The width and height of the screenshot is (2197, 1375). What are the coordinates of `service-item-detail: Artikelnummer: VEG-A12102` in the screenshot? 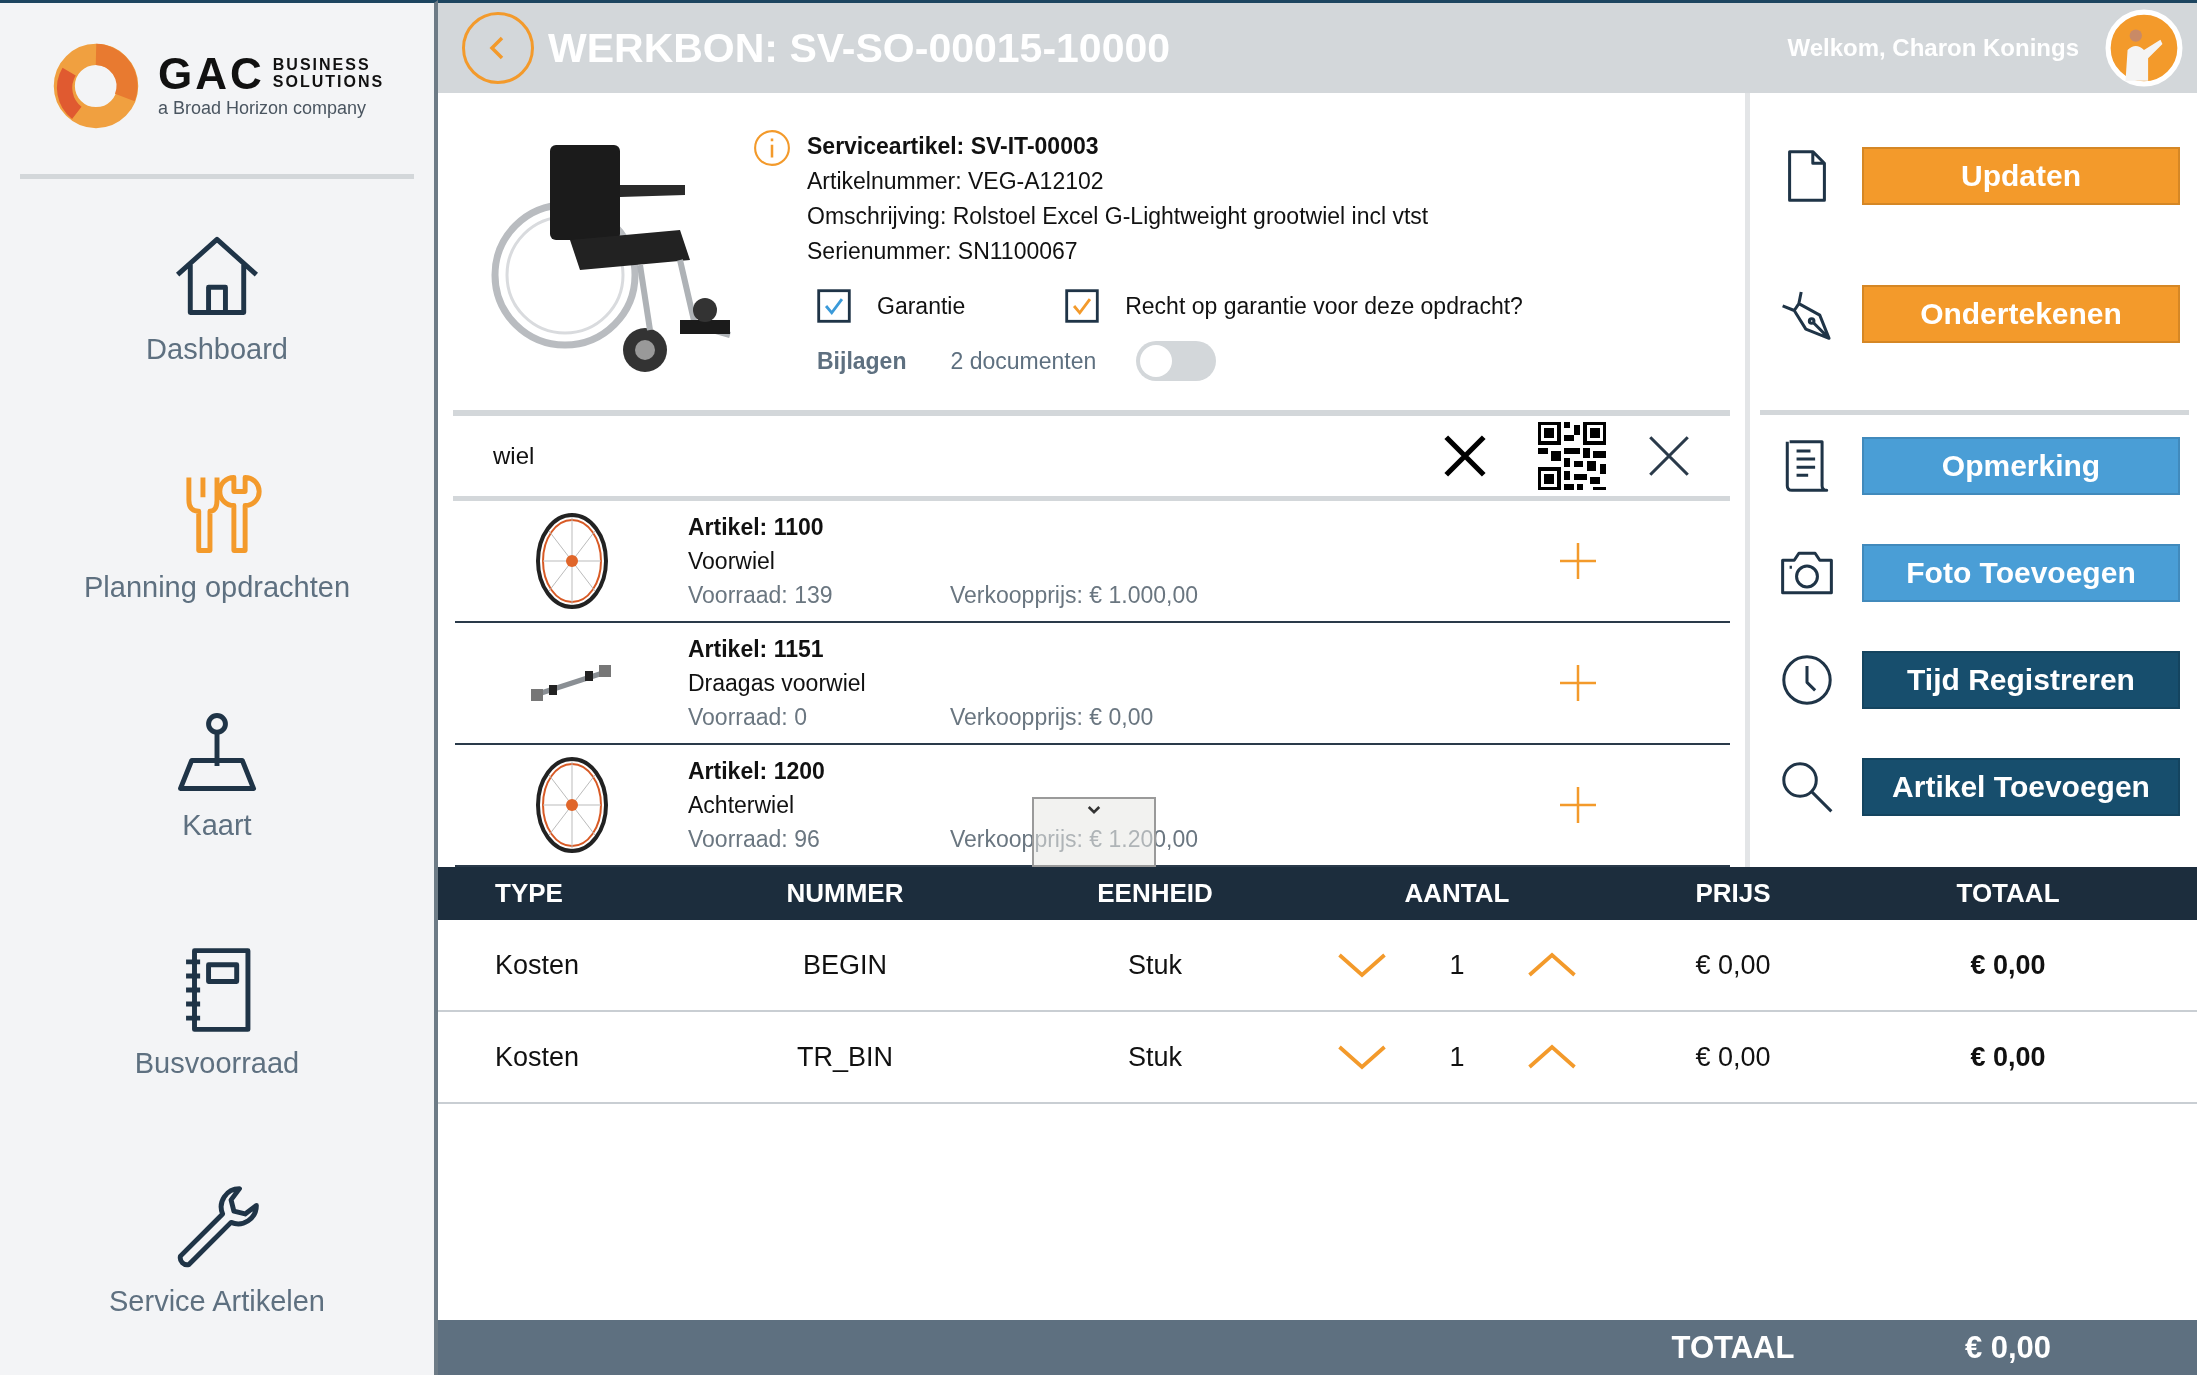 It's located at (956, 181).